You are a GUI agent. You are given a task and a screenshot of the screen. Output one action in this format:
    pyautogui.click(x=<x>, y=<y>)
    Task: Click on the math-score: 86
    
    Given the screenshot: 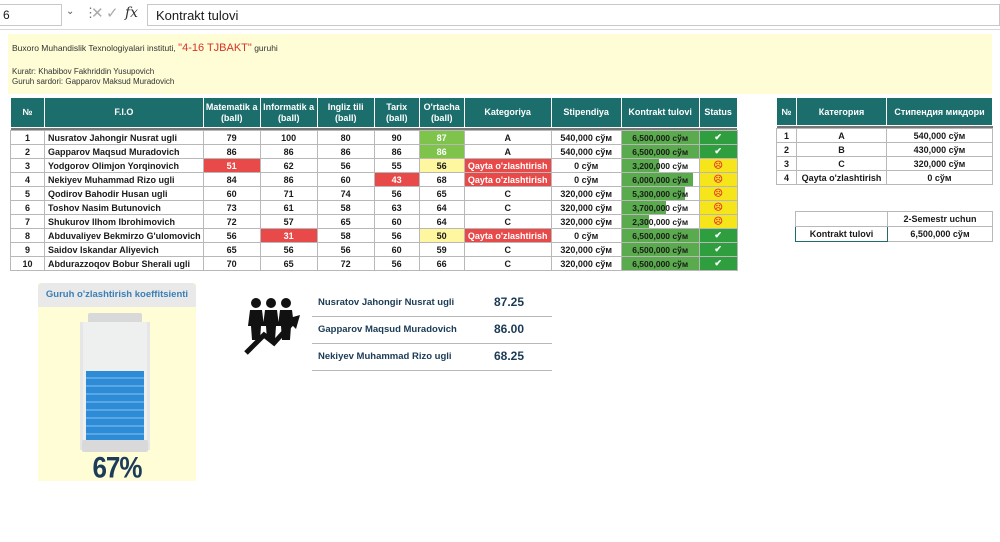 What is the action you would take?
    pyautogui.click(x=231, y=151)
    